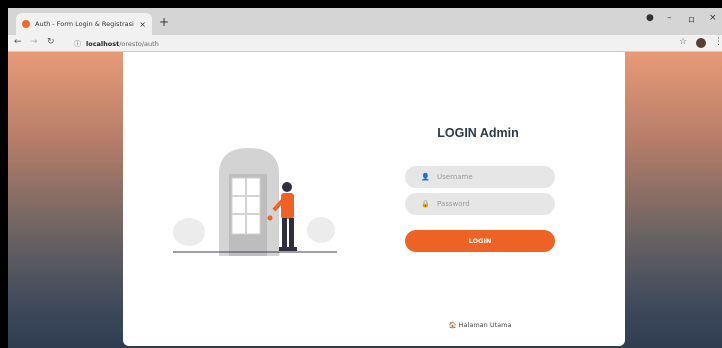 The image size is (722, 348). What do you see at coordinates (718, 42) in the screenshot?
I see `menu-dots-icon: ⋮` at bounding box center [718, 42].